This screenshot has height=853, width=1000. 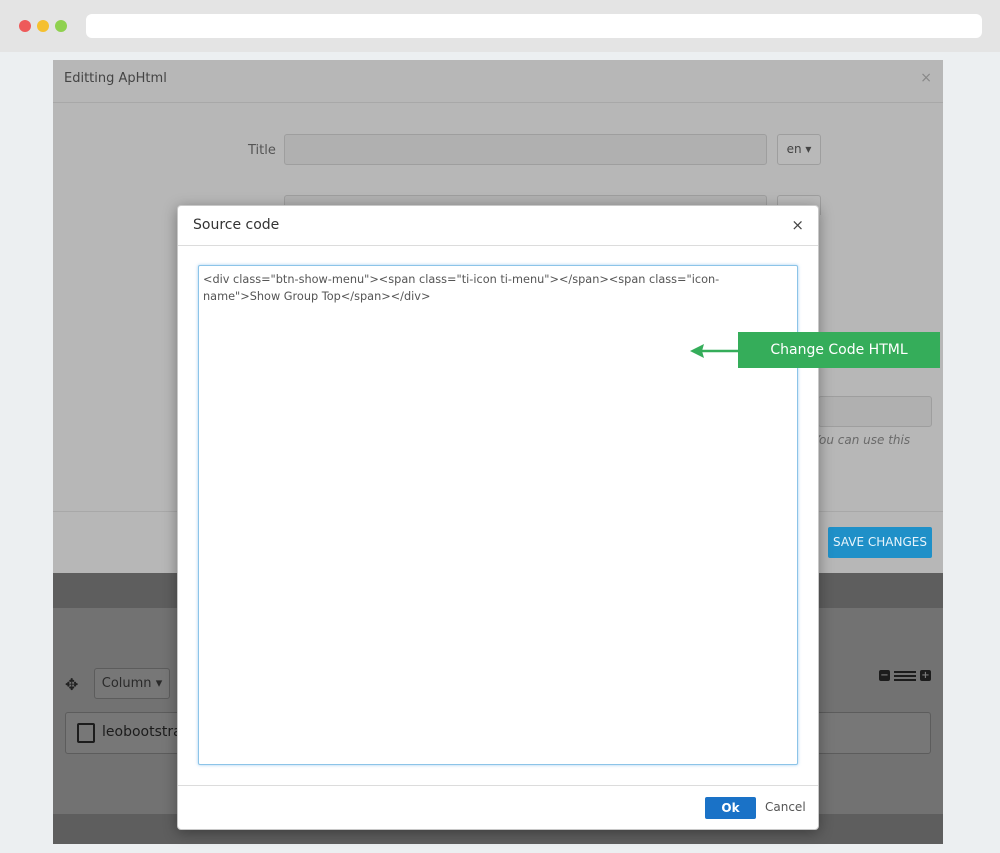 I want to click on minus-icon: −, so click(x=884, y=675).